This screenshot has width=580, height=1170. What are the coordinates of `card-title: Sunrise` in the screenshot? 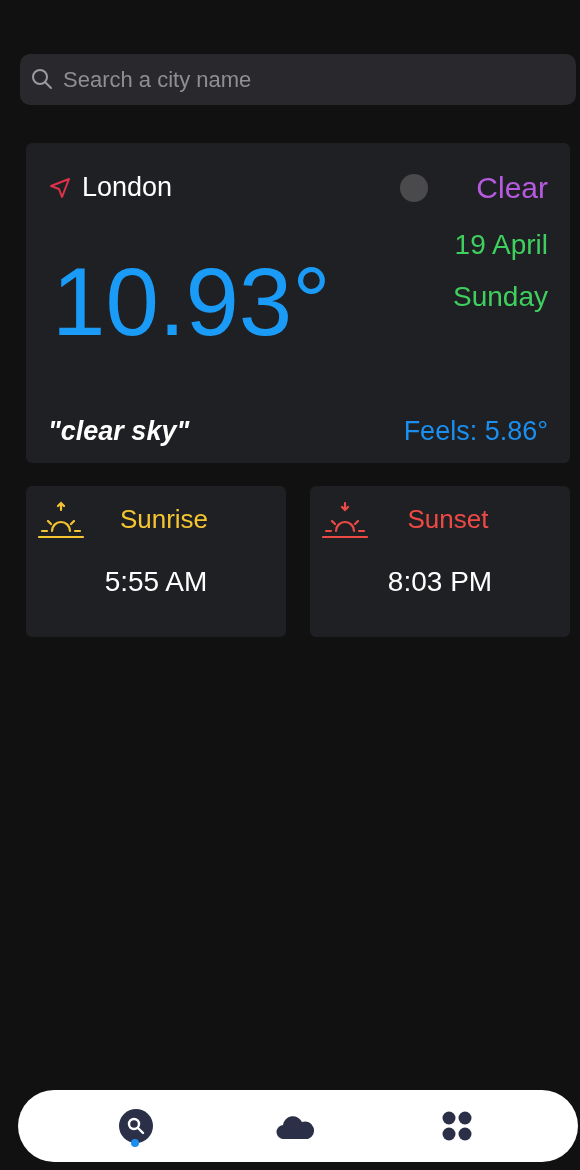 It's located at (164, 519).